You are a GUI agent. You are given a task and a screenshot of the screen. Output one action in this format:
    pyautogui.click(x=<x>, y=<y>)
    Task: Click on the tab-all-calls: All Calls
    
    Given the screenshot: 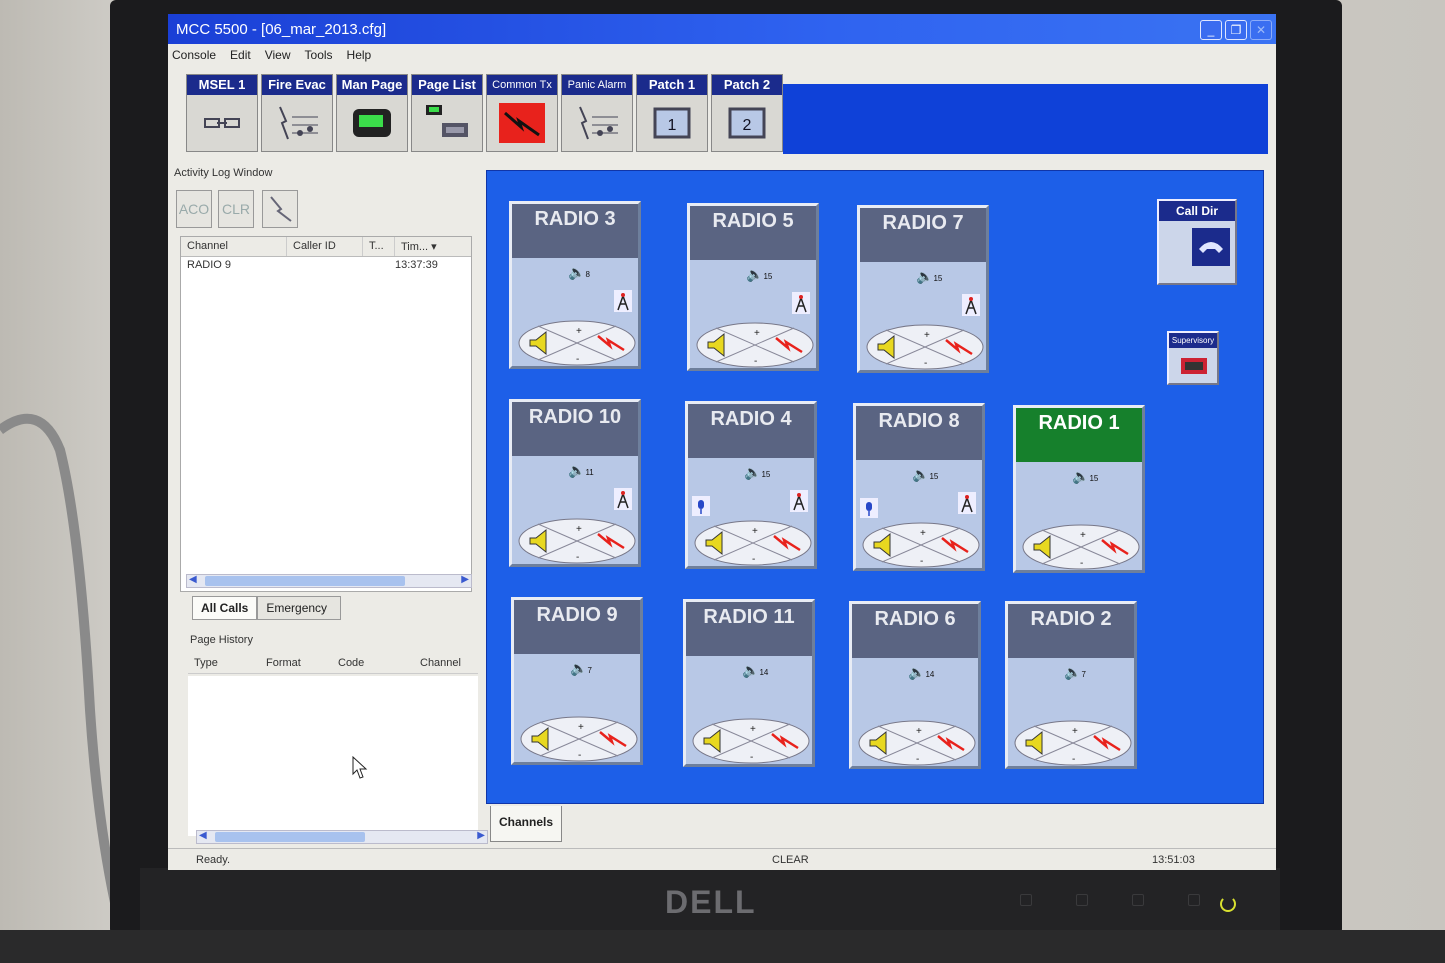 What is the action you would take?
    pyautogui.click(x=225, y=608)
    